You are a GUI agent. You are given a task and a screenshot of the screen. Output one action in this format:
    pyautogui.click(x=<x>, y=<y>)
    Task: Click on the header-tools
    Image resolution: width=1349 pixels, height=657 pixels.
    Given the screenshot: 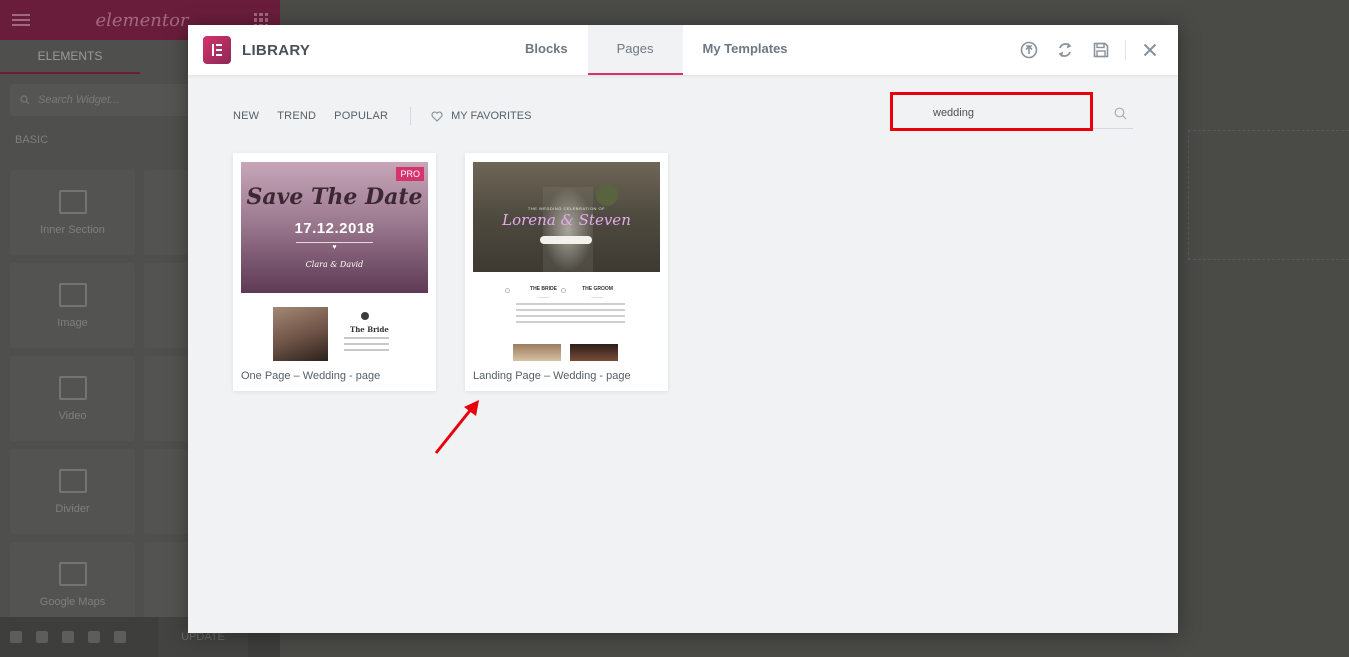 What is the action you would take?
    pyautogui.click(x=1089, y=50)
    